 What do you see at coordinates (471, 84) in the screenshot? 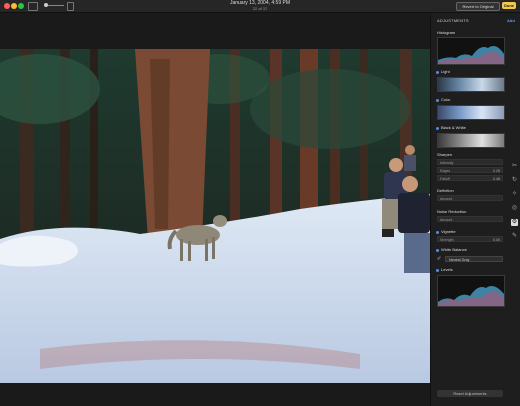
I see `light-thumbnail-strip` at bounding box center [471, 84].